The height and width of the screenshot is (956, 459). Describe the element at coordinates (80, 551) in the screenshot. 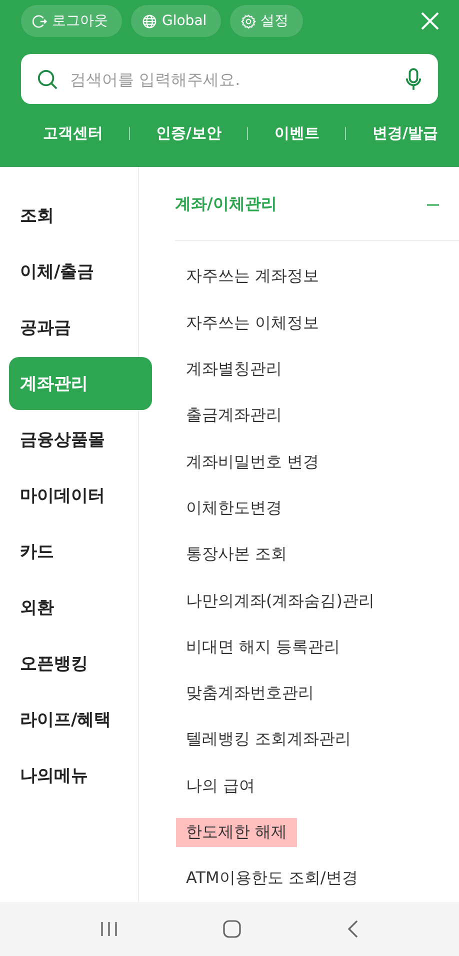

I see `sidebar-item: 카드` at that location.